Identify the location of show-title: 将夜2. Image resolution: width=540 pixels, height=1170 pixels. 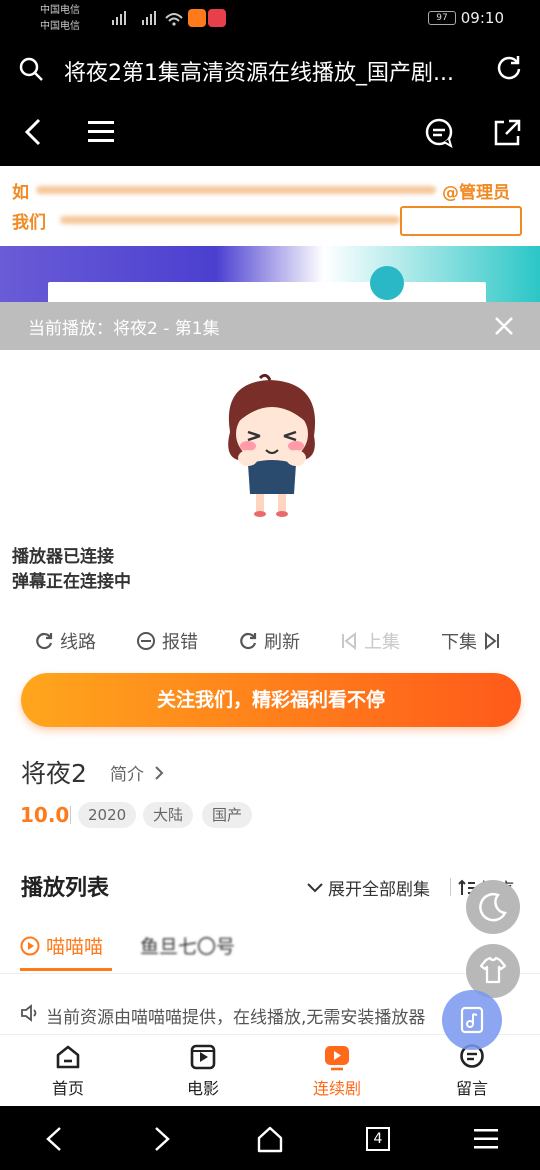
(54, 773).